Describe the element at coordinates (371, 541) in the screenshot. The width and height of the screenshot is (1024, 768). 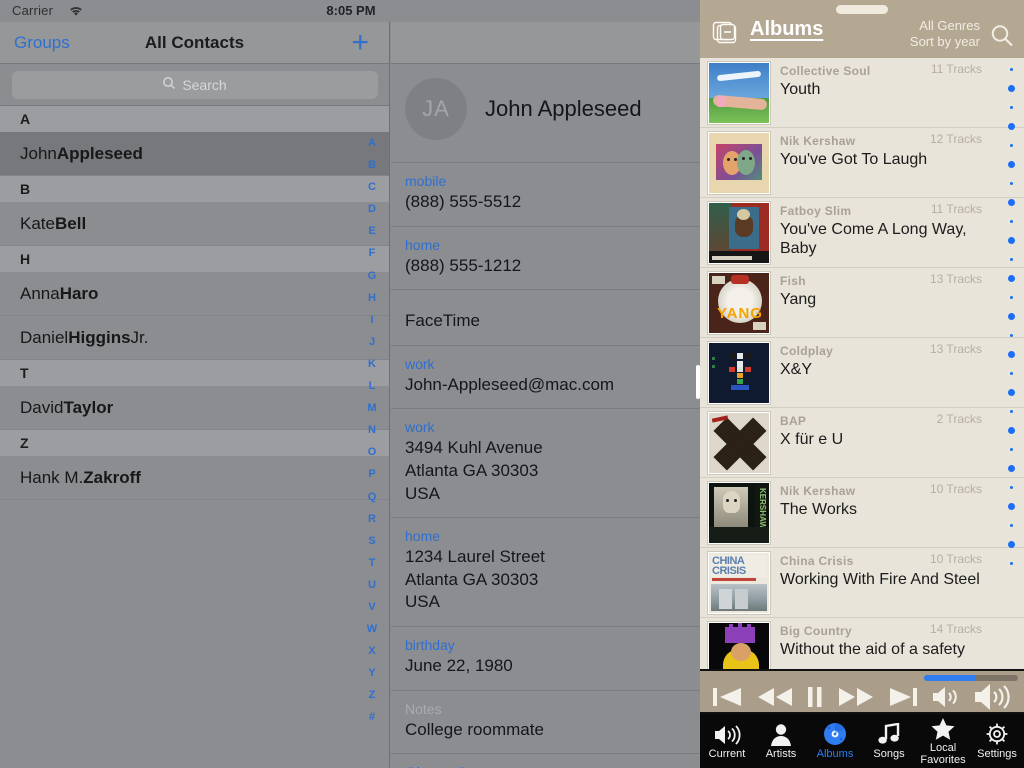
I see `alpha-index-s: S` at that location.